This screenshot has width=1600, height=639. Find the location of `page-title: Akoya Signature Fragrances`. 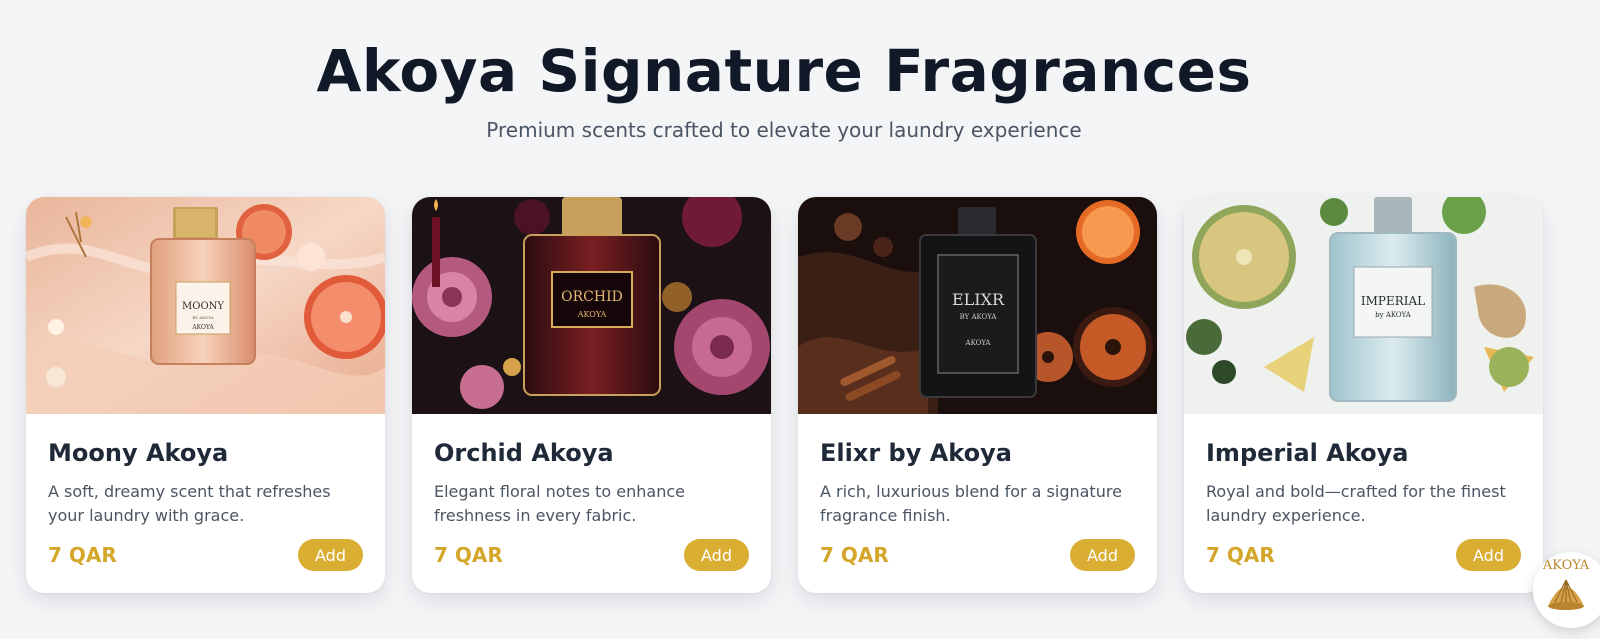

page-title: Akoya Signature Fragrances is located at coordinates (784, 71).